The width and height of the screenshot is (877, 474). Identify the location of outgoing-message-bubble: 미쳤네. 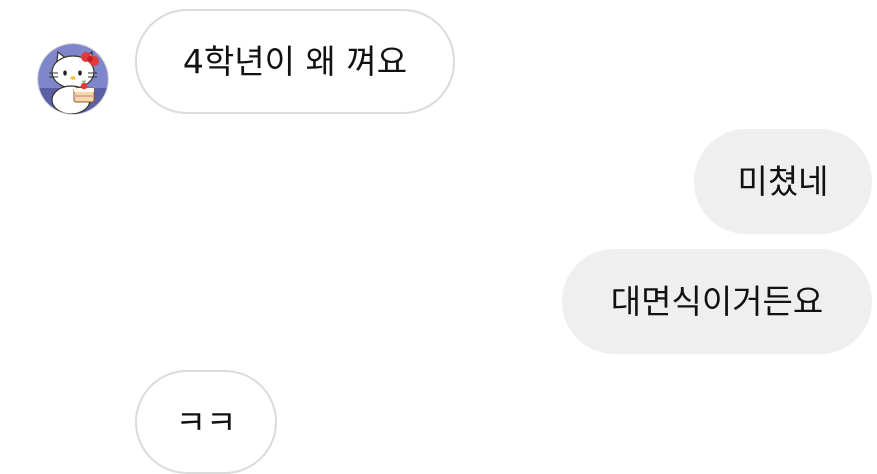
(783, 181).